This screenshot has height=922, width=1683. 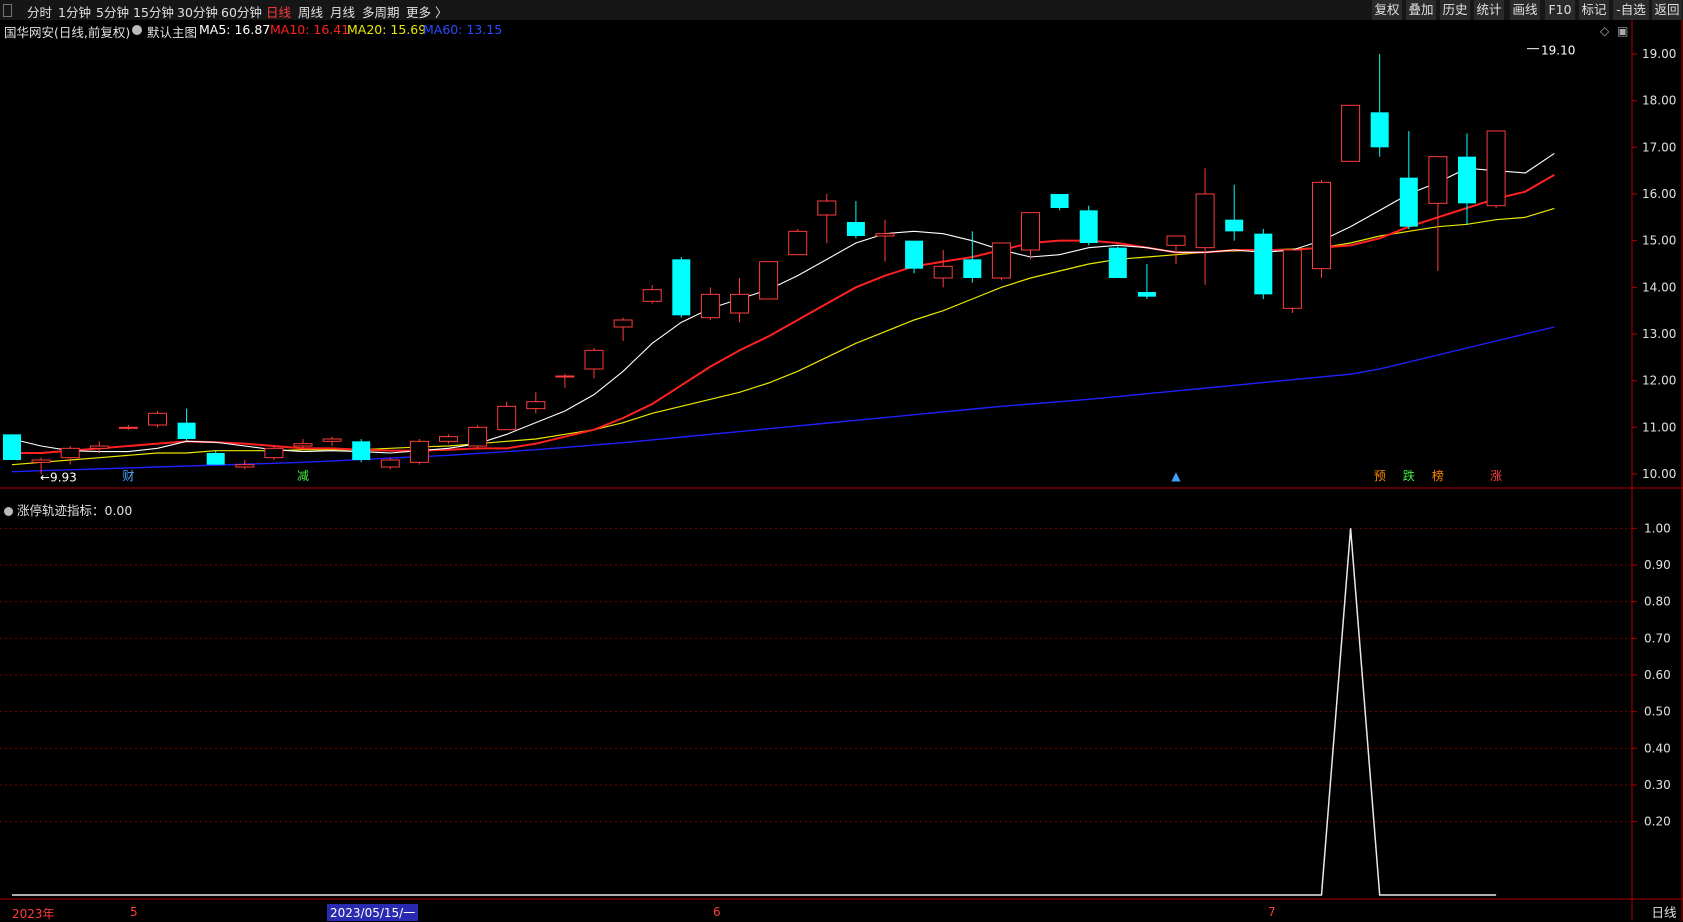 I want to click on y-tick-label: 0.60, so click(x=1657, y=675).